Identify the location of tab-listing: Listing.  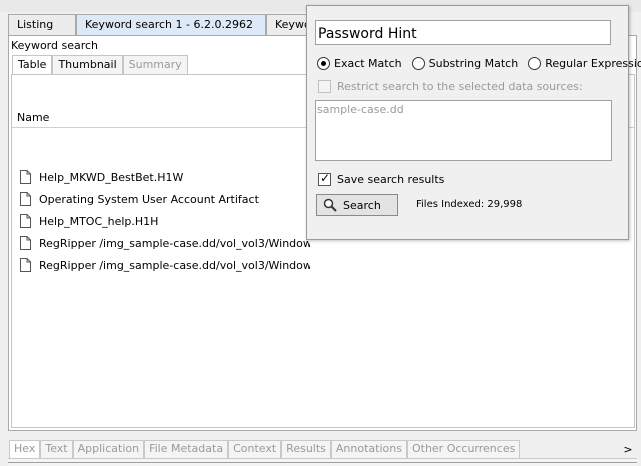
(42, 25).